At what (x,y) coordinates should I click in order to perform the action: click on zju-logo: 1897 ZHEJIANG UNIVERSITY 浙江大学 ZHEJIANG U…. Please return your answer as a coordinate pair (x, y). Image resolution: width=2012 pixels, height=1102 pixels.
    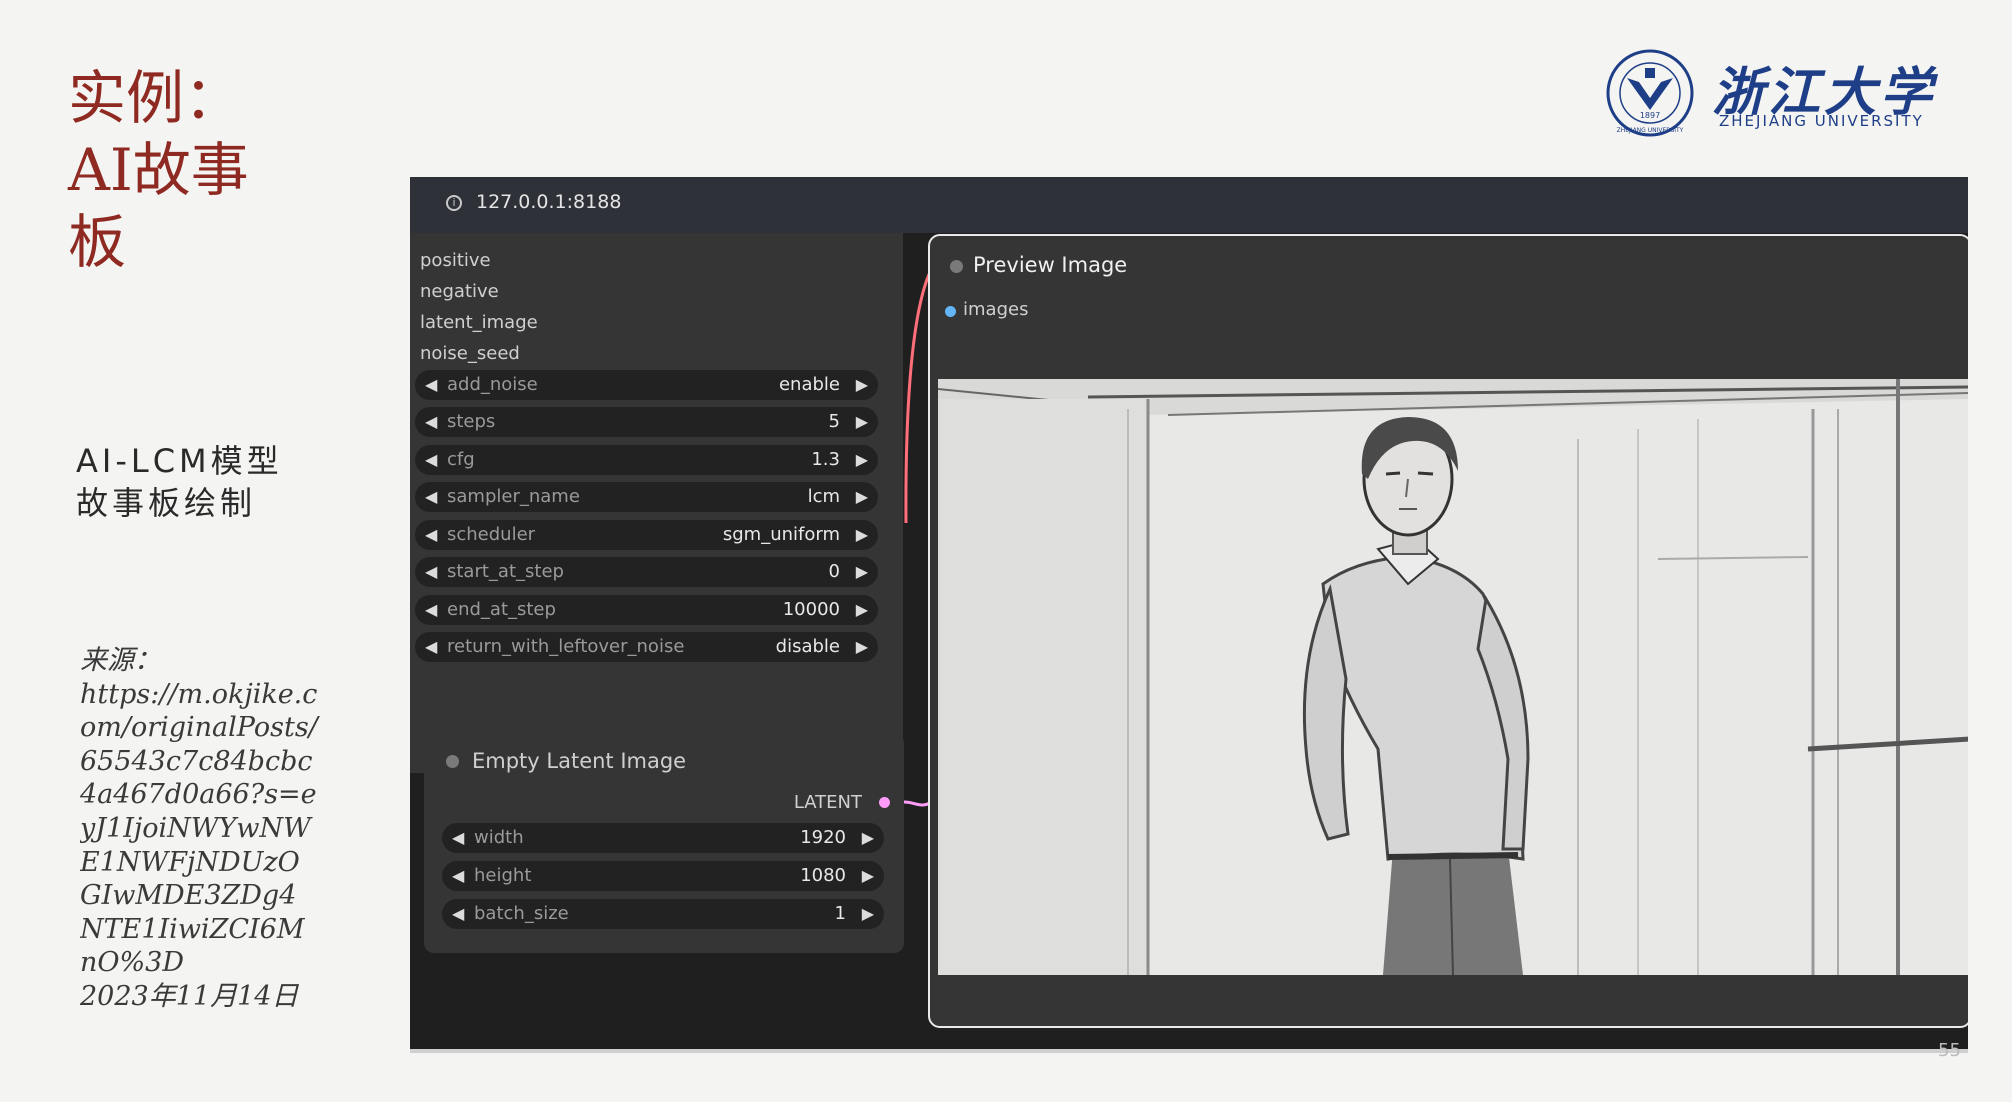
    Looking at the image, I should click on (1768, 96).